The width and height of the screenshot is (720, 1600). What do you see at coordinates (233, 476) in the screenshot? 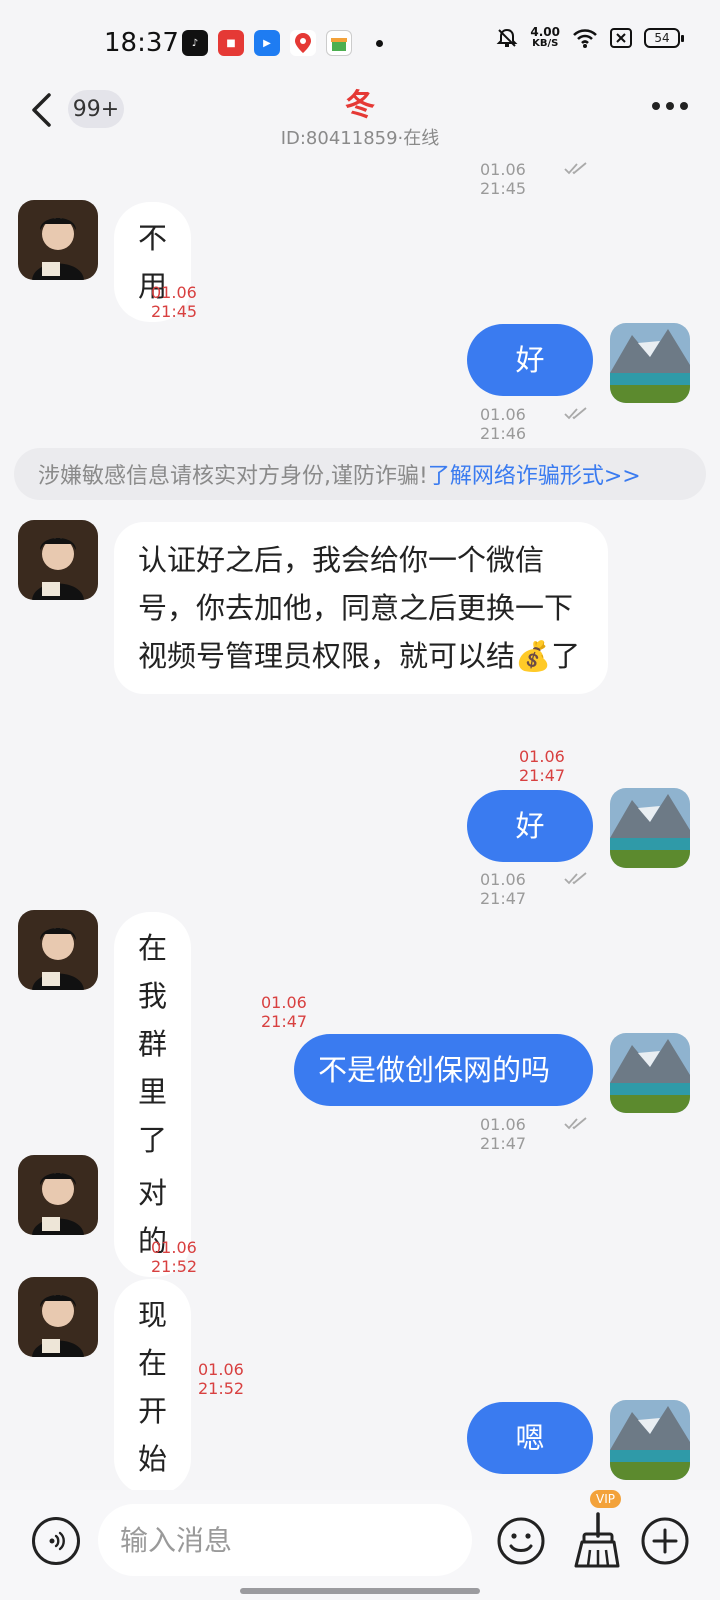
I see `warning-text: 涉嫌敏感信息请核实对方身份,谨防诈骗!` at bounding box center [233, 476].